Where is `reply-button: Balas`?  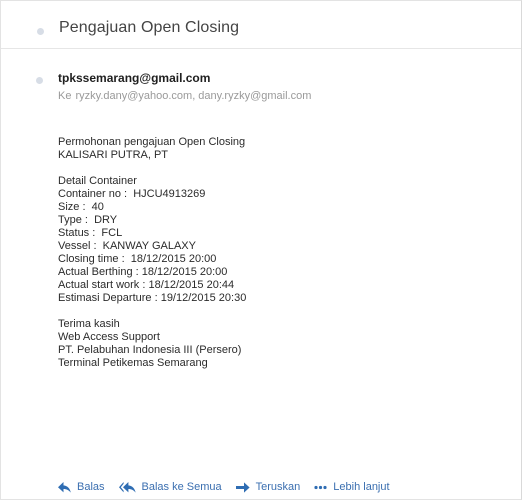 reply-button: Balas is located at coordinates (81, 487).